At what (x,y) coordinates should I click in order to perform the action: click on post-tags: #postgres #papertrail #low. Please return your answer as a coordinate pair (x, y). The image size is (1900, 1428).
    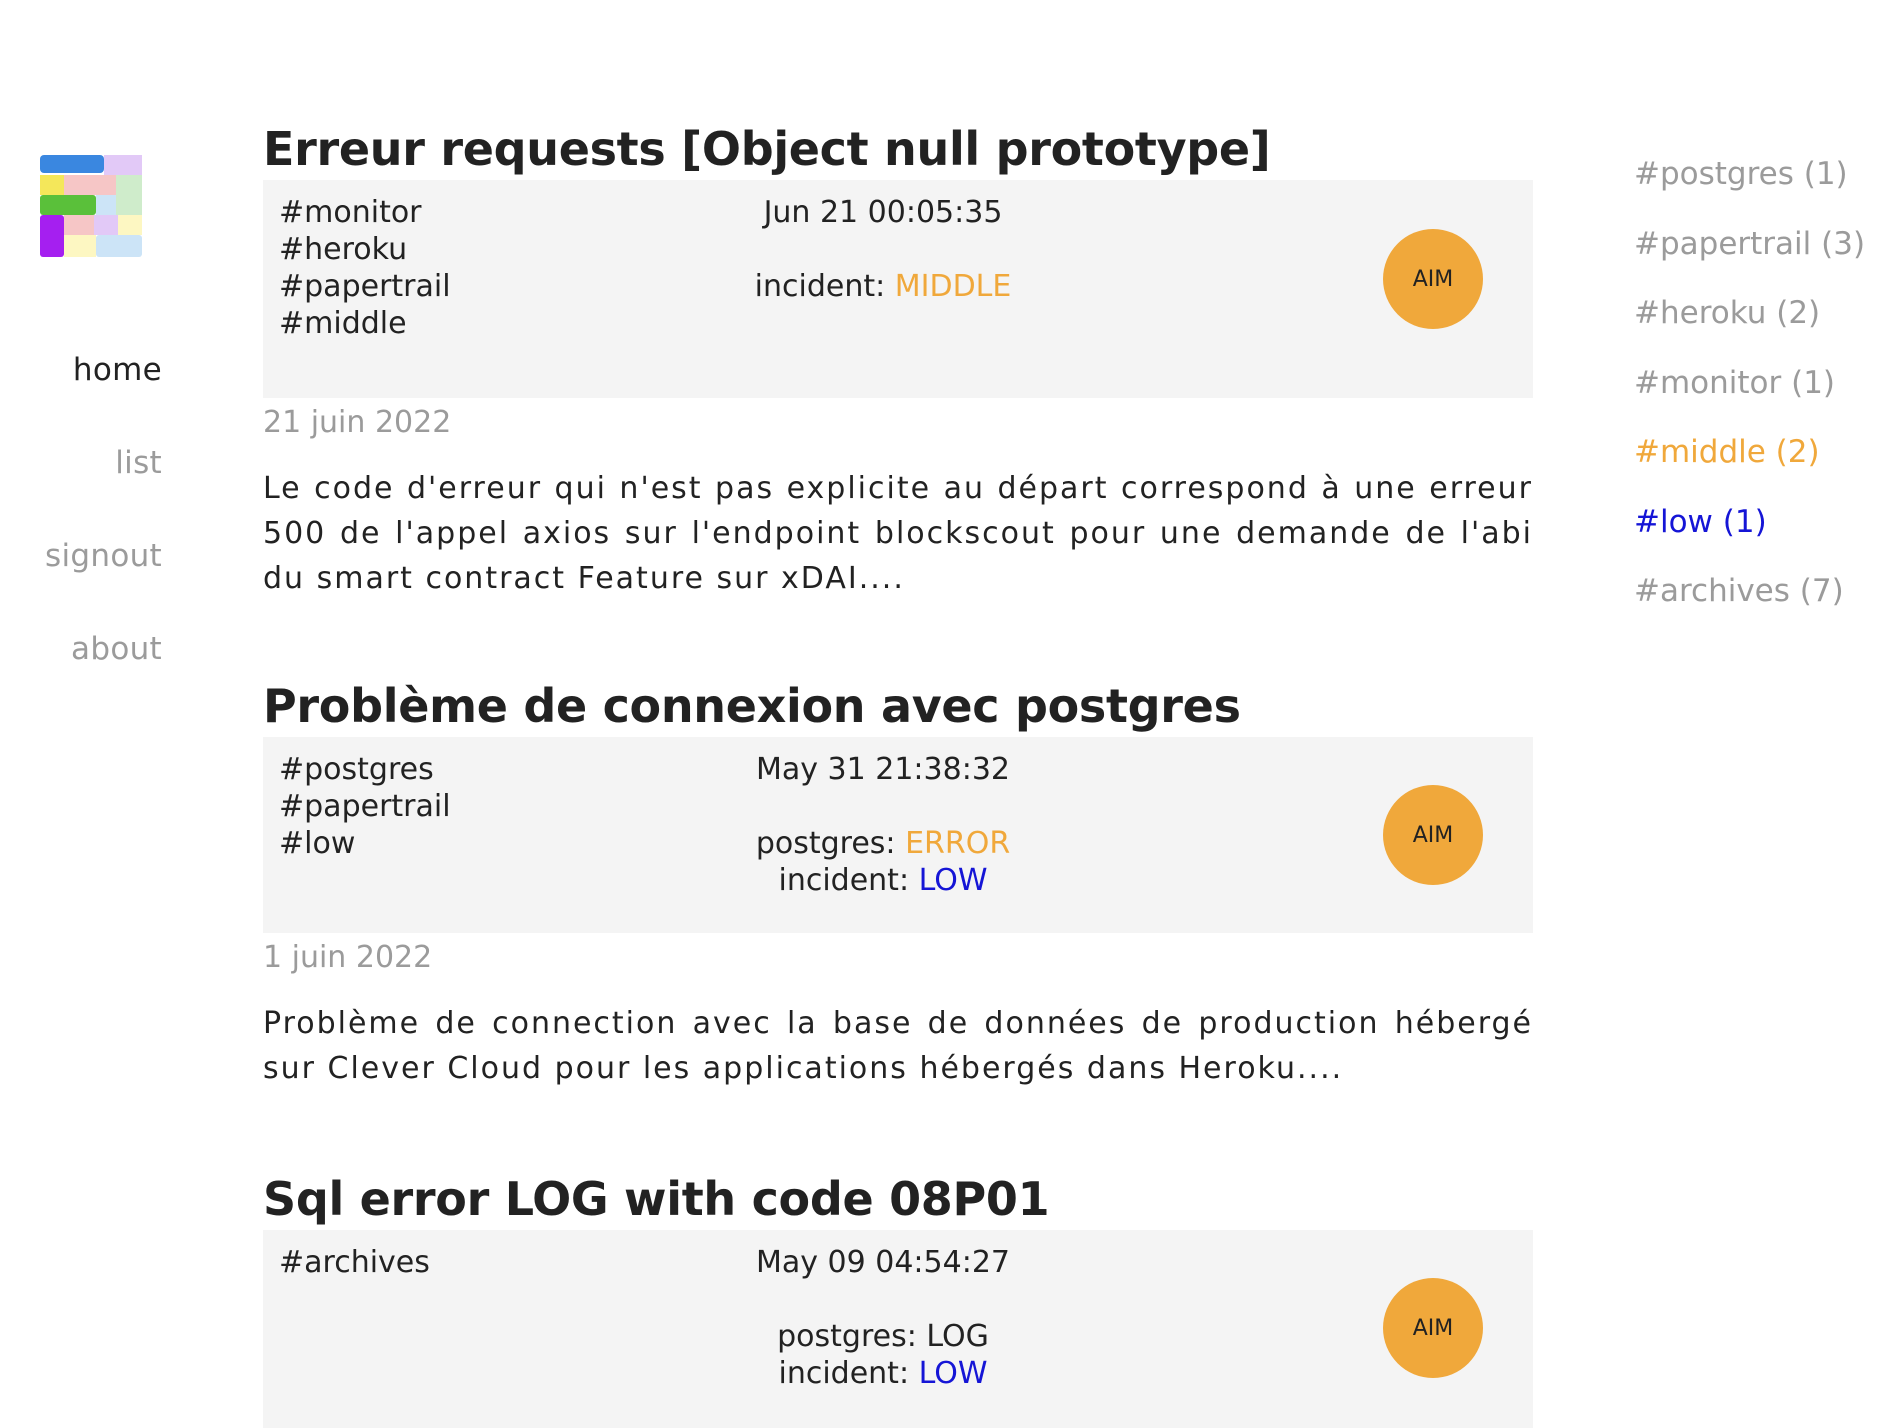
    Looking at the image, I should click on (365, 806).